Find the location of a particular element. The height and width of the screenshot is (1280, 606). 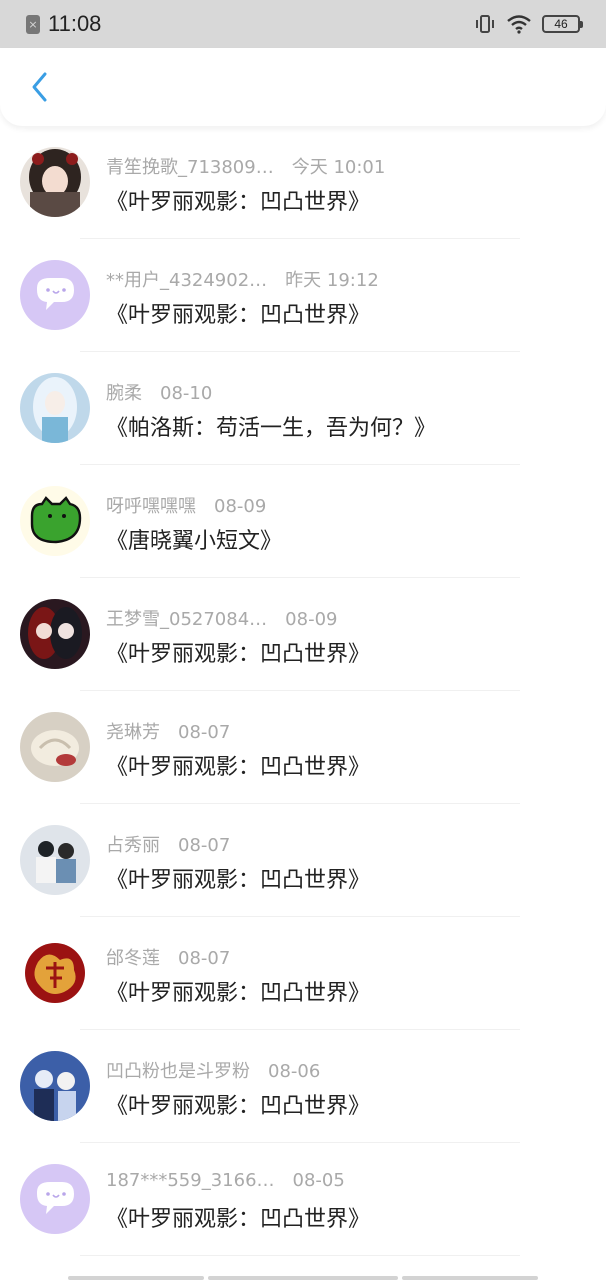

list-item: **用户_4324902… 昨天 19:12 《叶罗丽观影：凹凸世界》 is located at coordinates (303, 295).